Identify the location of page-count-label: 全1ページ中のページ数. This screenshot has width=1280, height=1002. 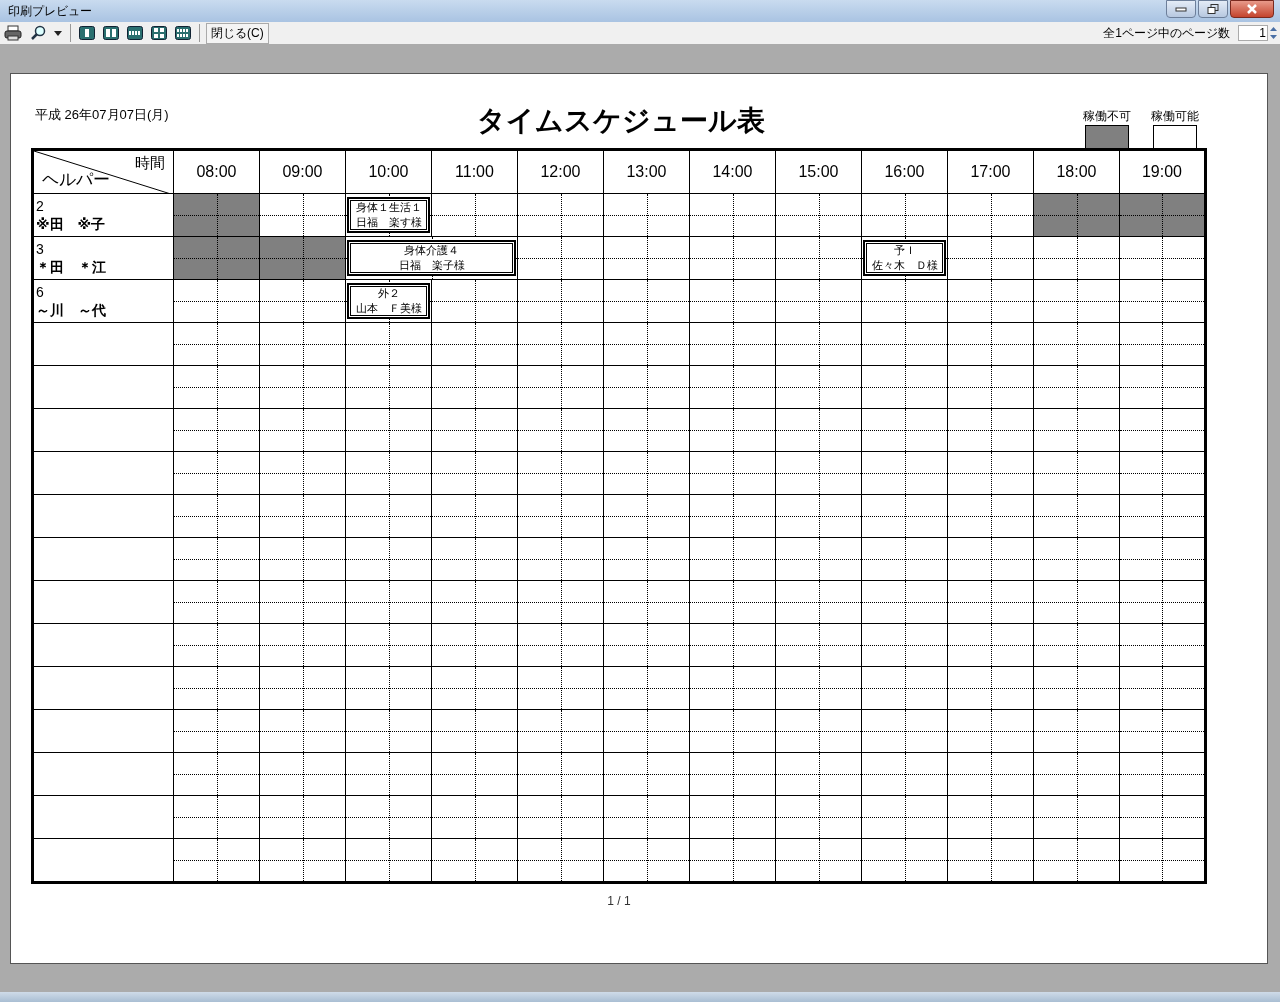
(1166, 33).